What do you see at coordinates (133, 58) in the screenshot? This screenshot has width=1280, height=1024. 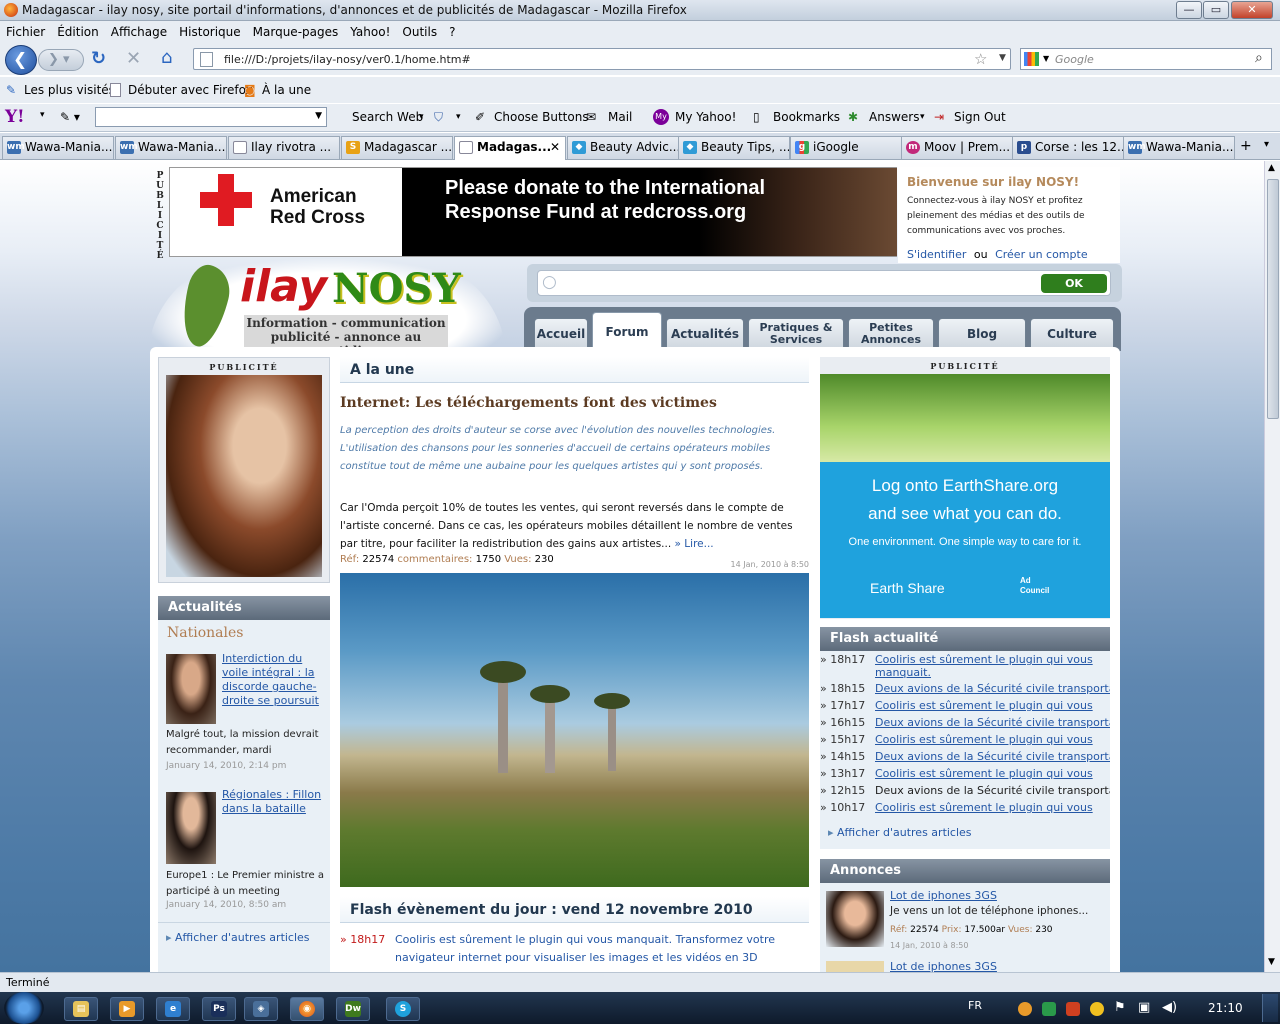 I see `stop-icon: ✕` at bounding box center [133, 58].